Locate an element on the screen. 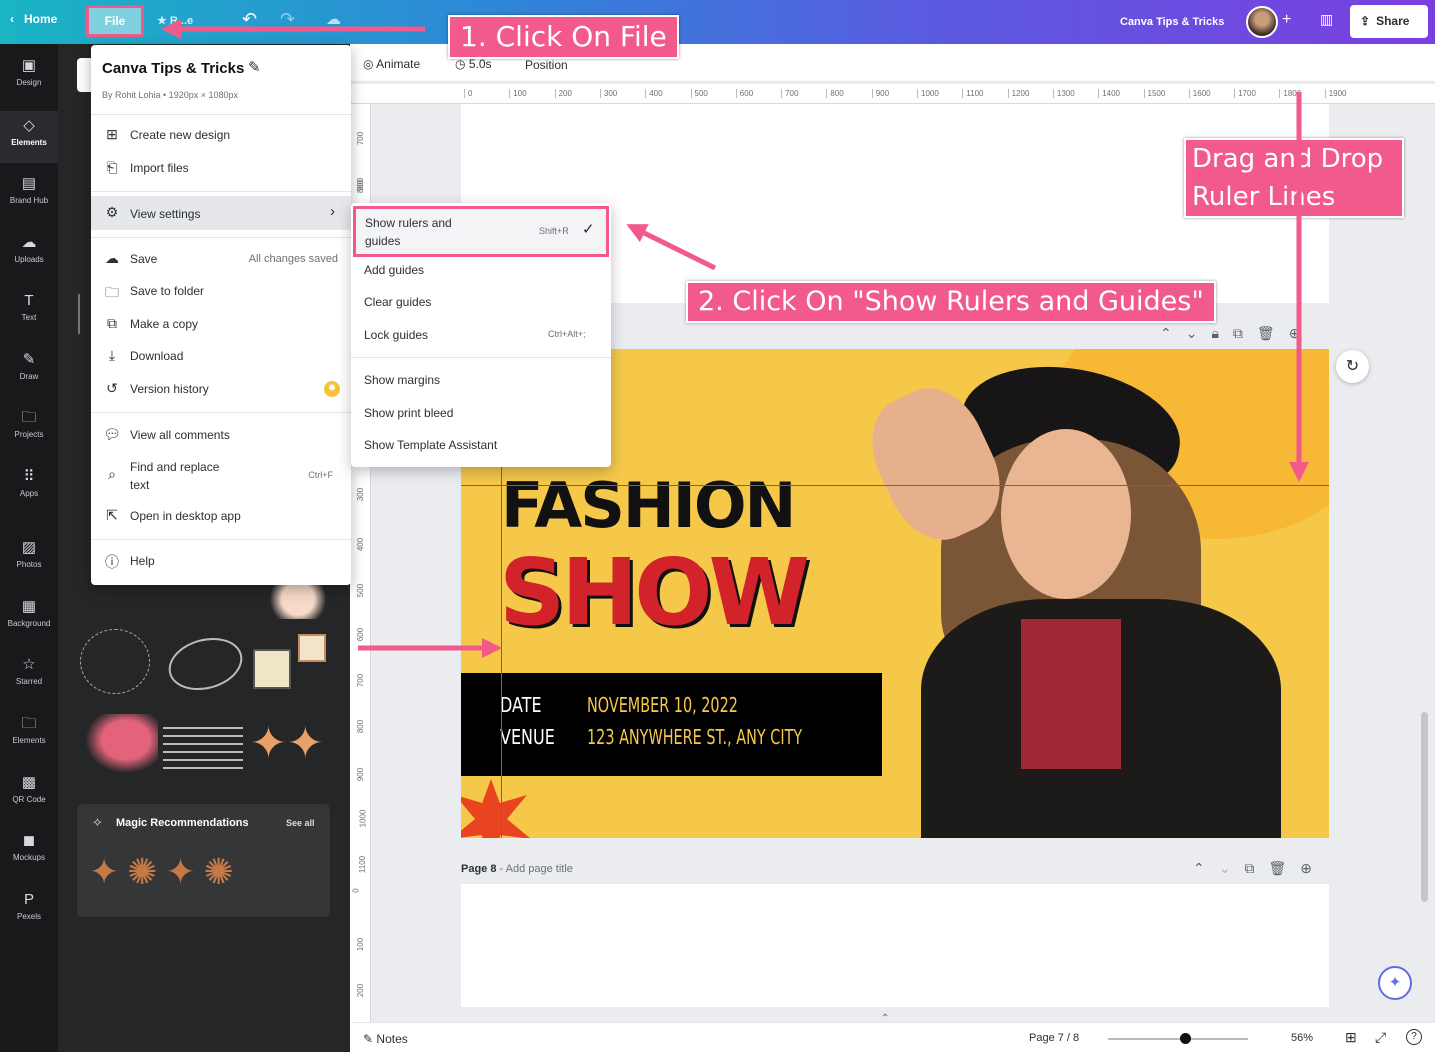 The height and width of the screenshot is (1052, 1435). arrow-to-rulers is located at coordinates (671, 247).